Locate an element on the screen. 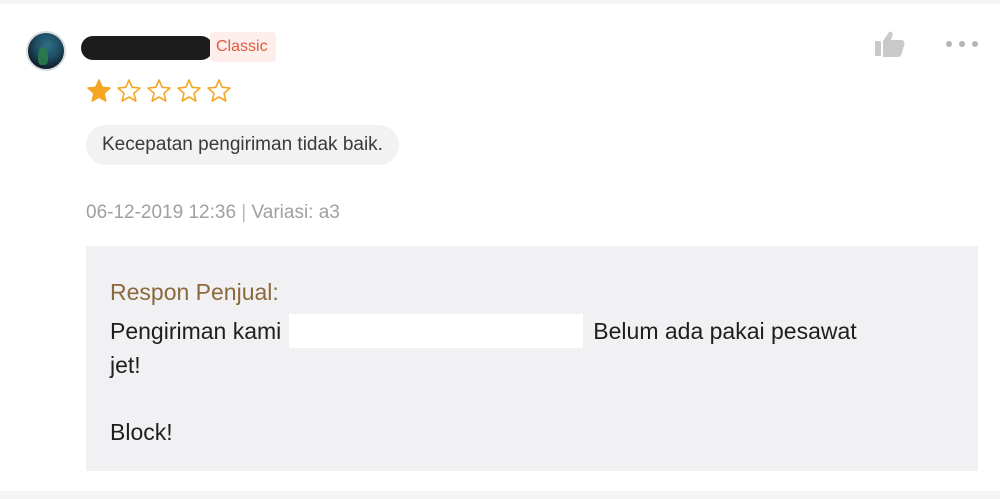 This screenshot has width=1000, height=499. review-tag: Kecepatan pengiriman tidak baik. is located at coordinates (242, 145).